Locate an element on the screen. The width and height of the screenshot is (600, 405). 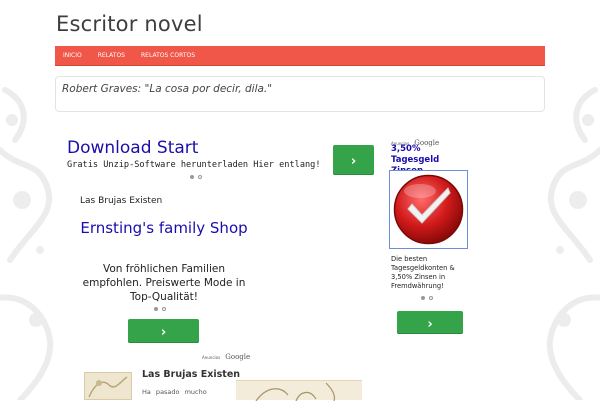
ad-download-start-button: › is located at coordinates (353, 160).